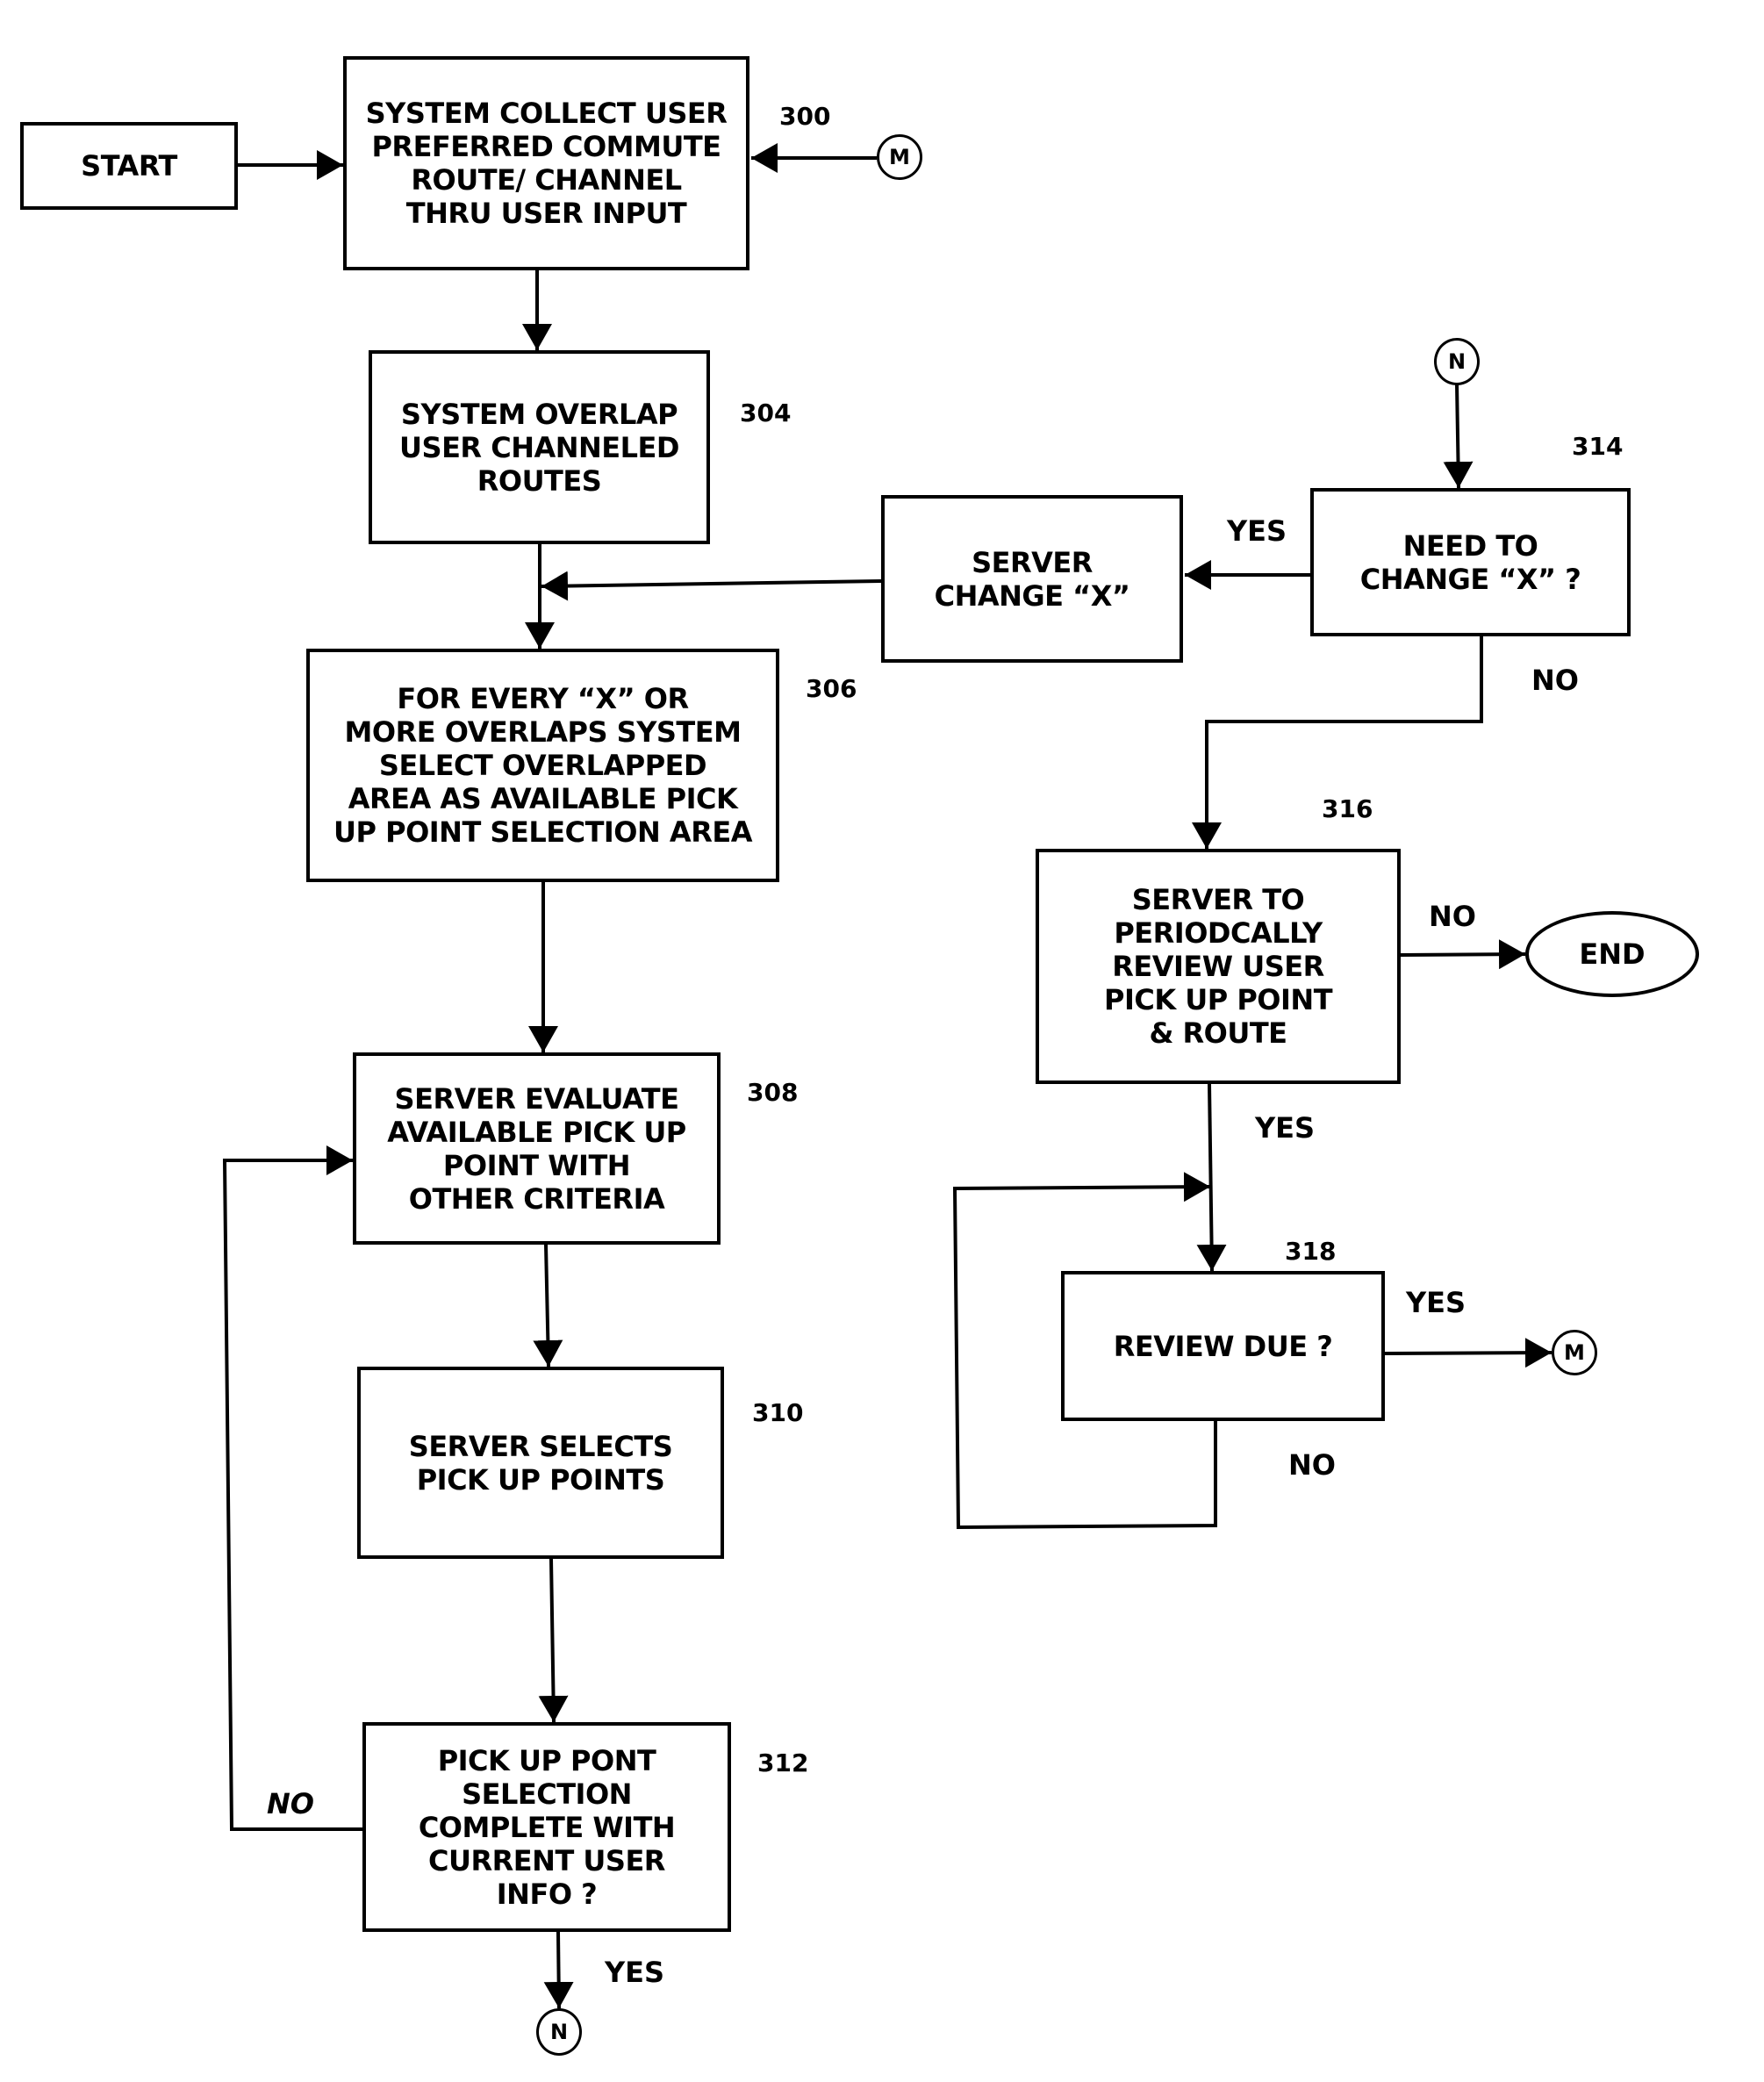 Image resolution: width=1764 pixels, height=2082 pixels. I want to click on start-label: START, so click(129, 166).